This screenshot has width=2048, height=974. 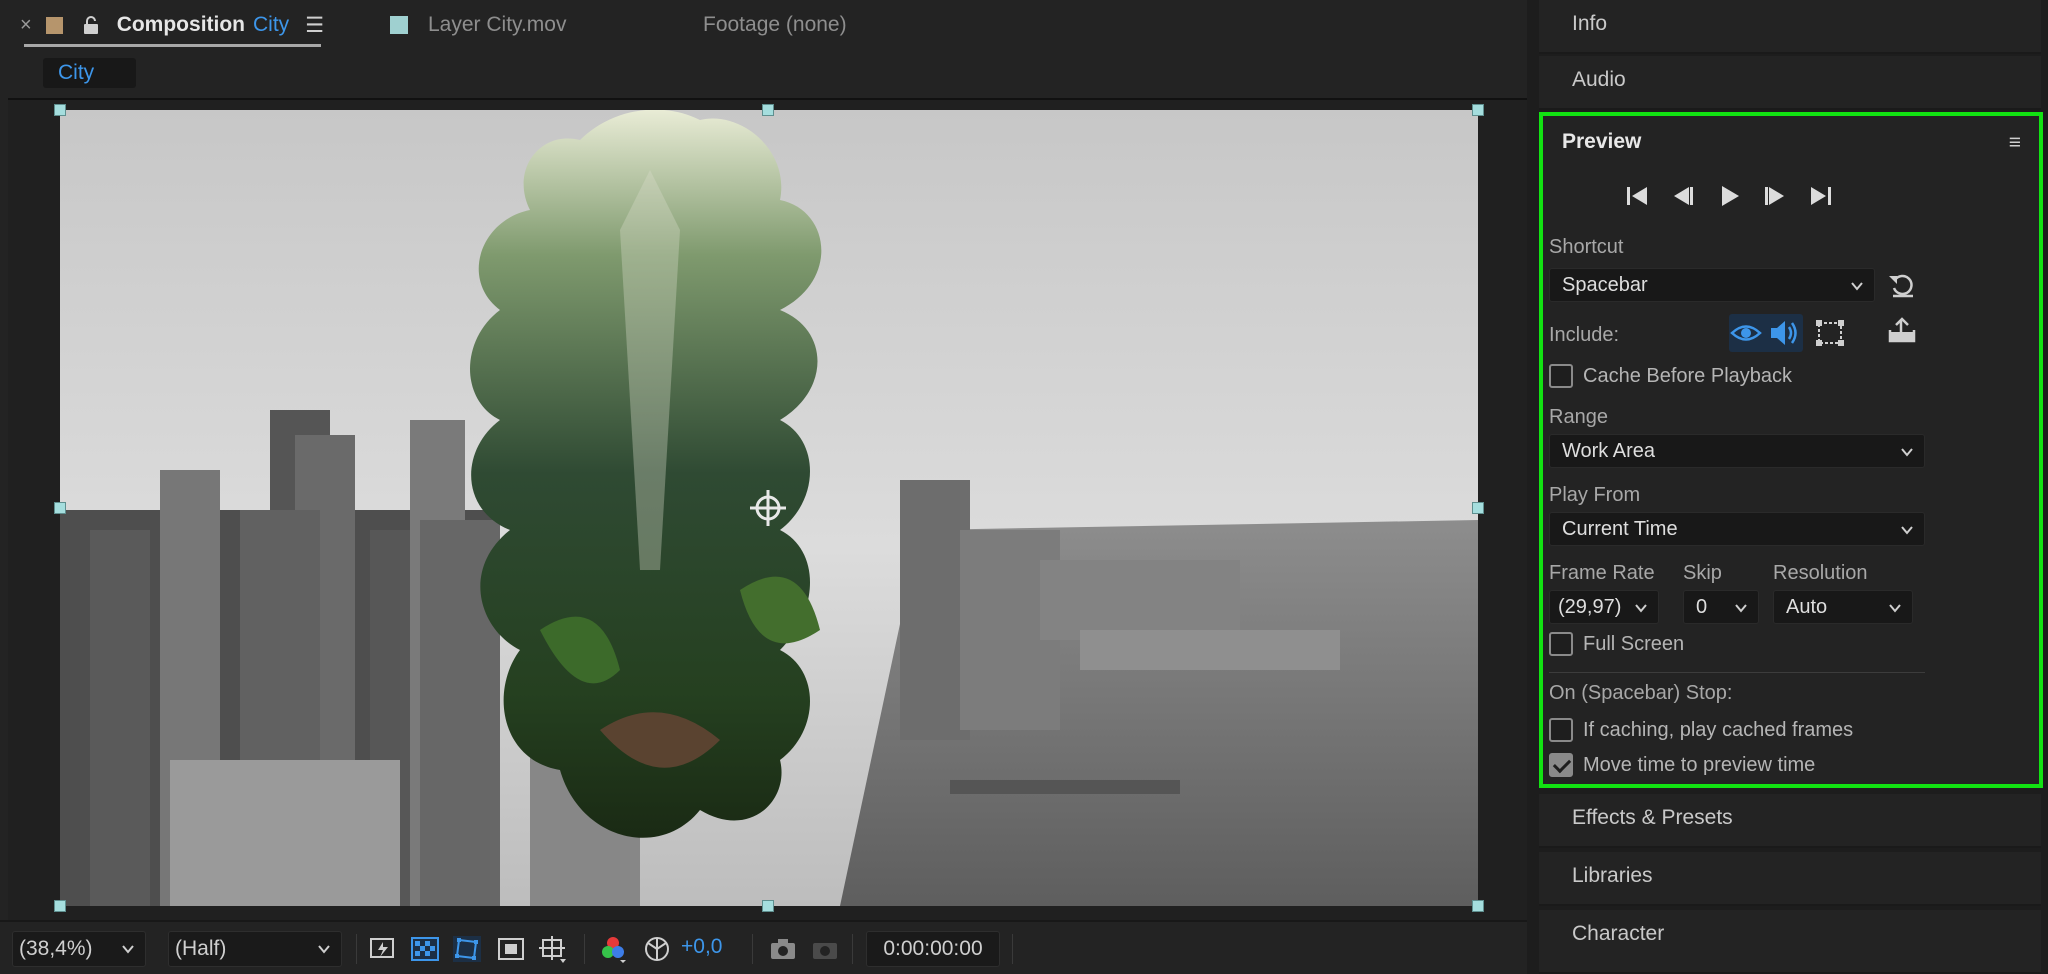 What do you see at coordinates (1599, 79) in the screenshot?
I see `audio-panel-title: Audio` at bounding box center [1599, 79].